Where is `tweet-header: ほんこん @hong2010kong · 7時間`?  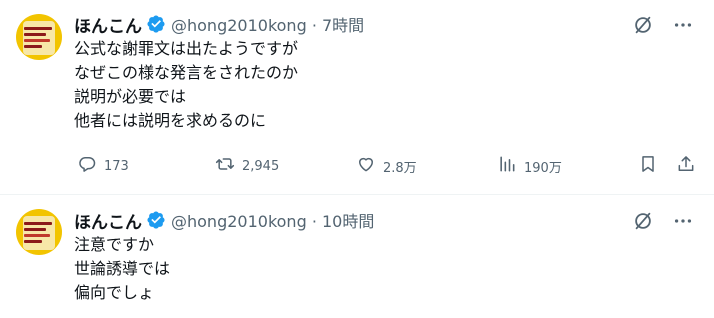
tweet-header: ほんこん @hong2010kong · 7時間 is located at coordinates (219, 24).